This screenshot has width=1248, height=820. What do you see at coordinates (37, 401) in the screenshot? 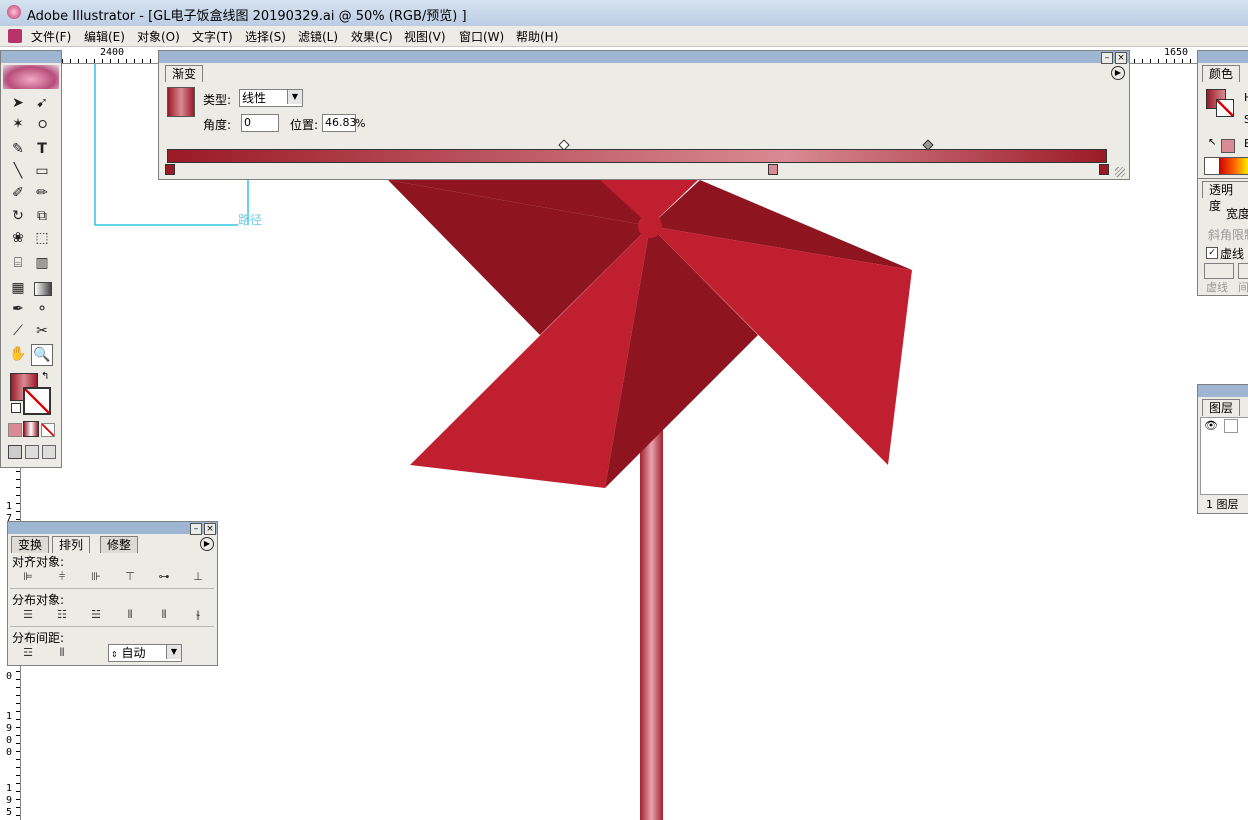
I see `stroke-swatch` at bounding box center [37, 401].